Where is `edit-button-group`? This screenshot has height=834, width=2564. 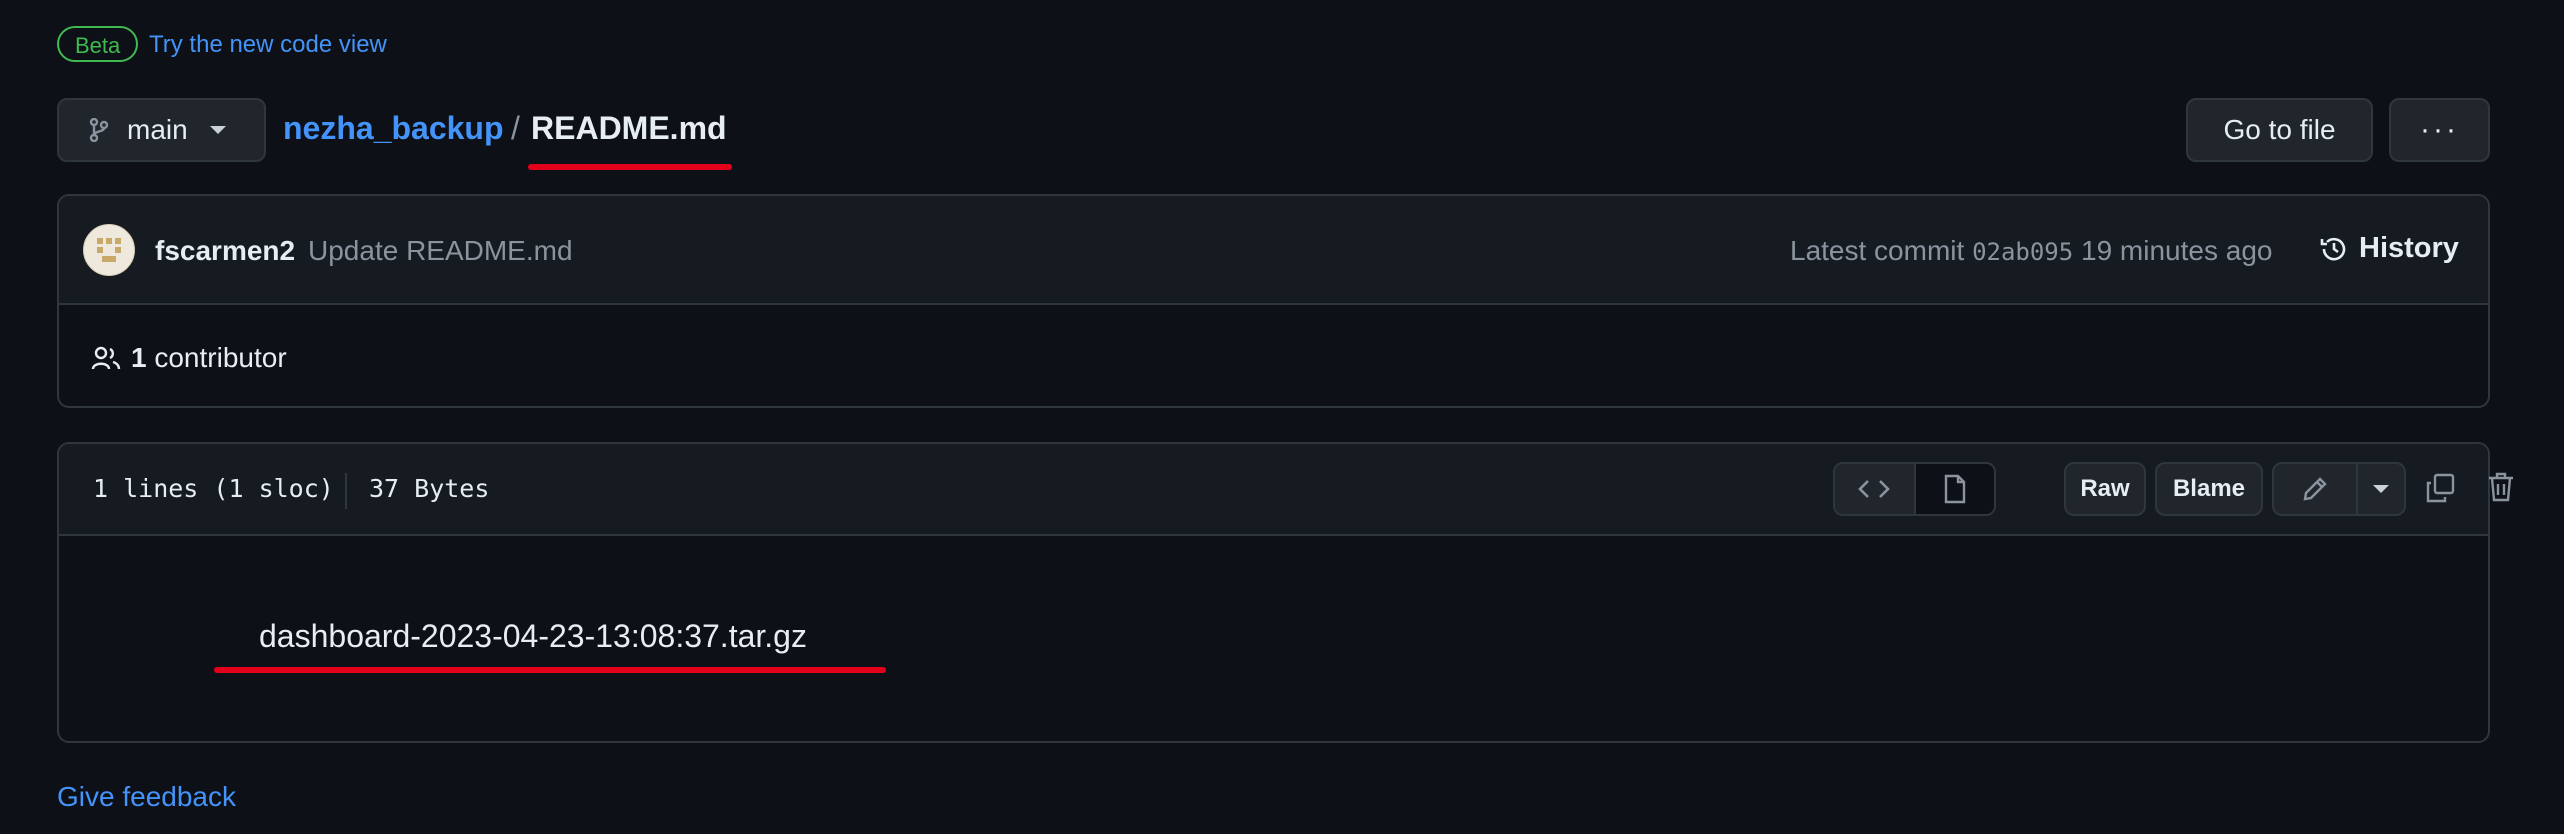
edit-button-group is located at coordinates (2339, 489).